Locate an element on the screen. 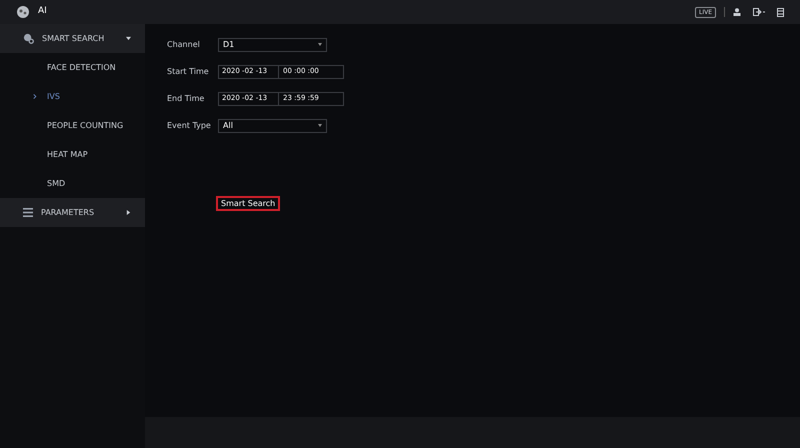  list-icon is located at coordinates (28, 212).